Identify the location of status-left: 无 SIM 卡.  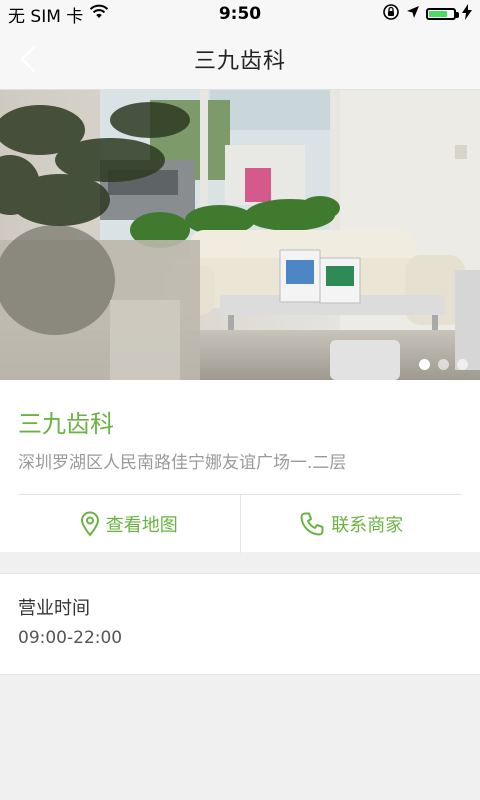
(54, 14).